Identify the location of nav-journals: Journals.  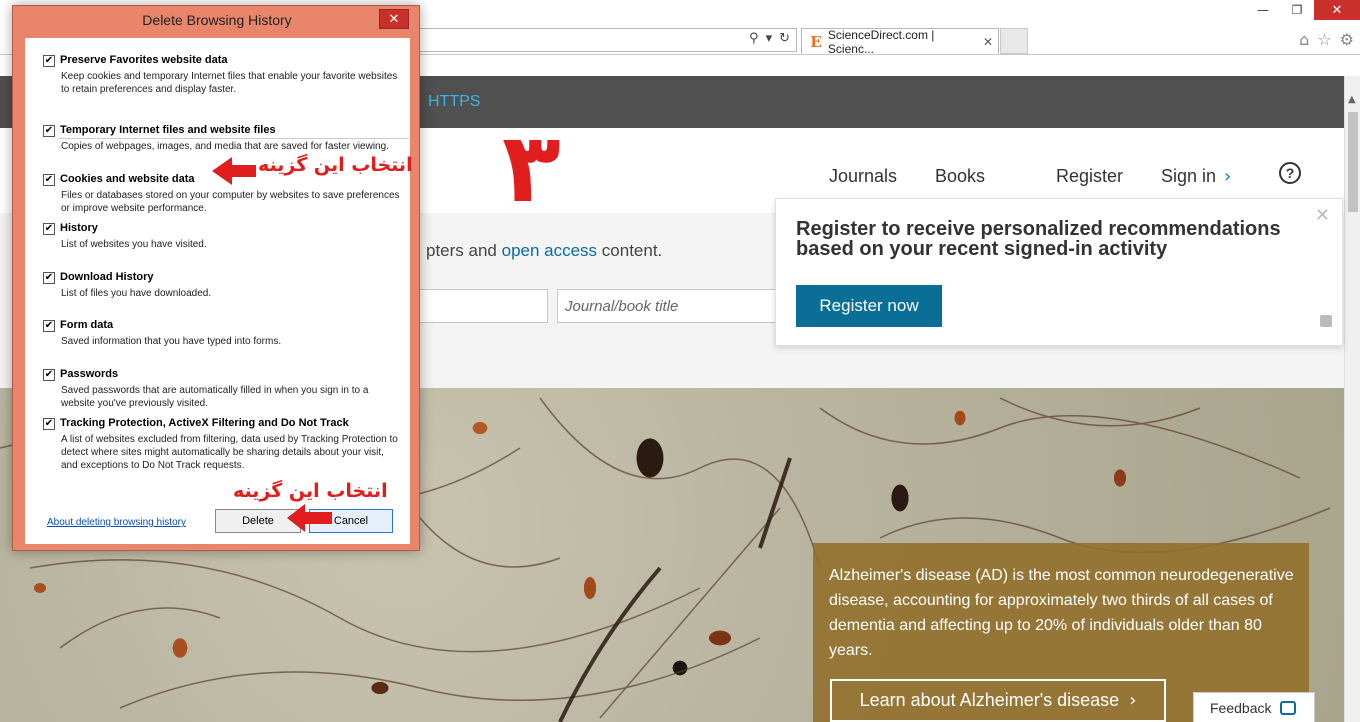
(863, 176).